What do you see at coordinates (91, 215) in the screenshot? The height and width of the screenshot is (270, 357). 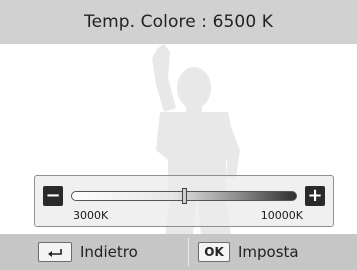 I see `min-temperature-label: 3000K` at bounding box center [91, 215].